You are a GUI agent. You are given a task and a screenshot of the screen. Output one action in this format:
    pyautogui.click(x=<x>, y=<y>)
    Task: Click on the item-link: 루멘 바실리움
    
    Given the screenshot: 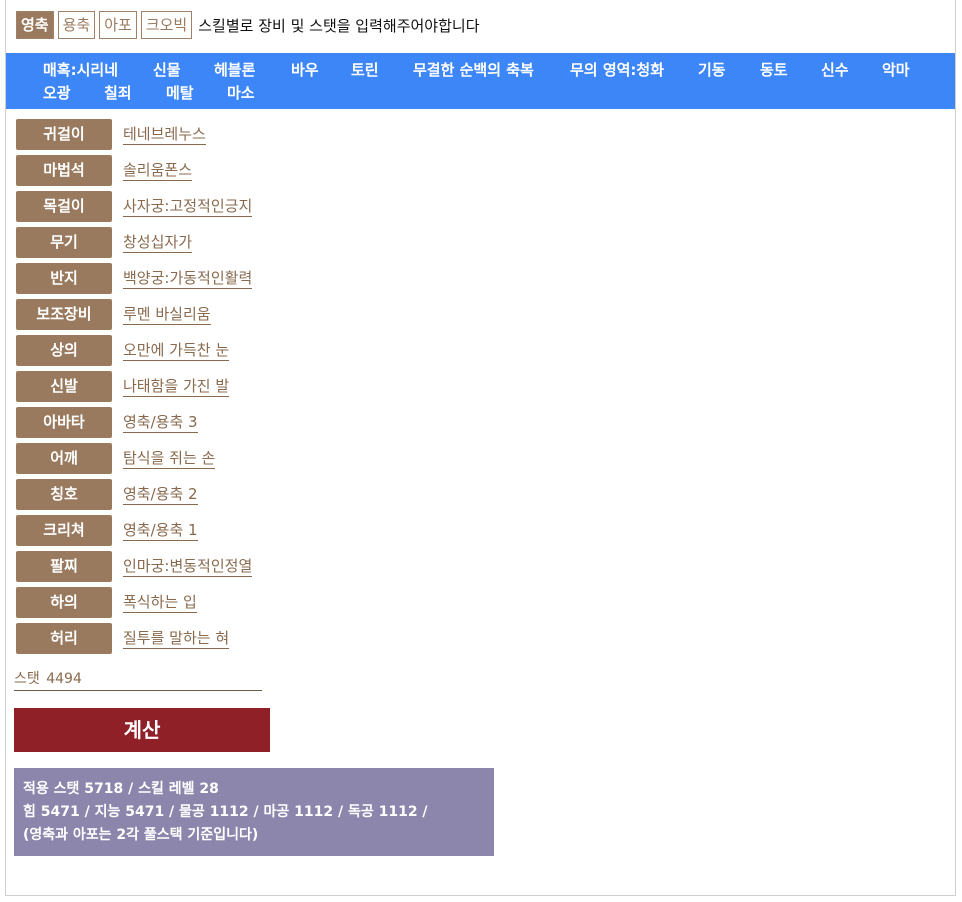 What is the action you would take?
    pyautogui.click(x=167, y=314)
    